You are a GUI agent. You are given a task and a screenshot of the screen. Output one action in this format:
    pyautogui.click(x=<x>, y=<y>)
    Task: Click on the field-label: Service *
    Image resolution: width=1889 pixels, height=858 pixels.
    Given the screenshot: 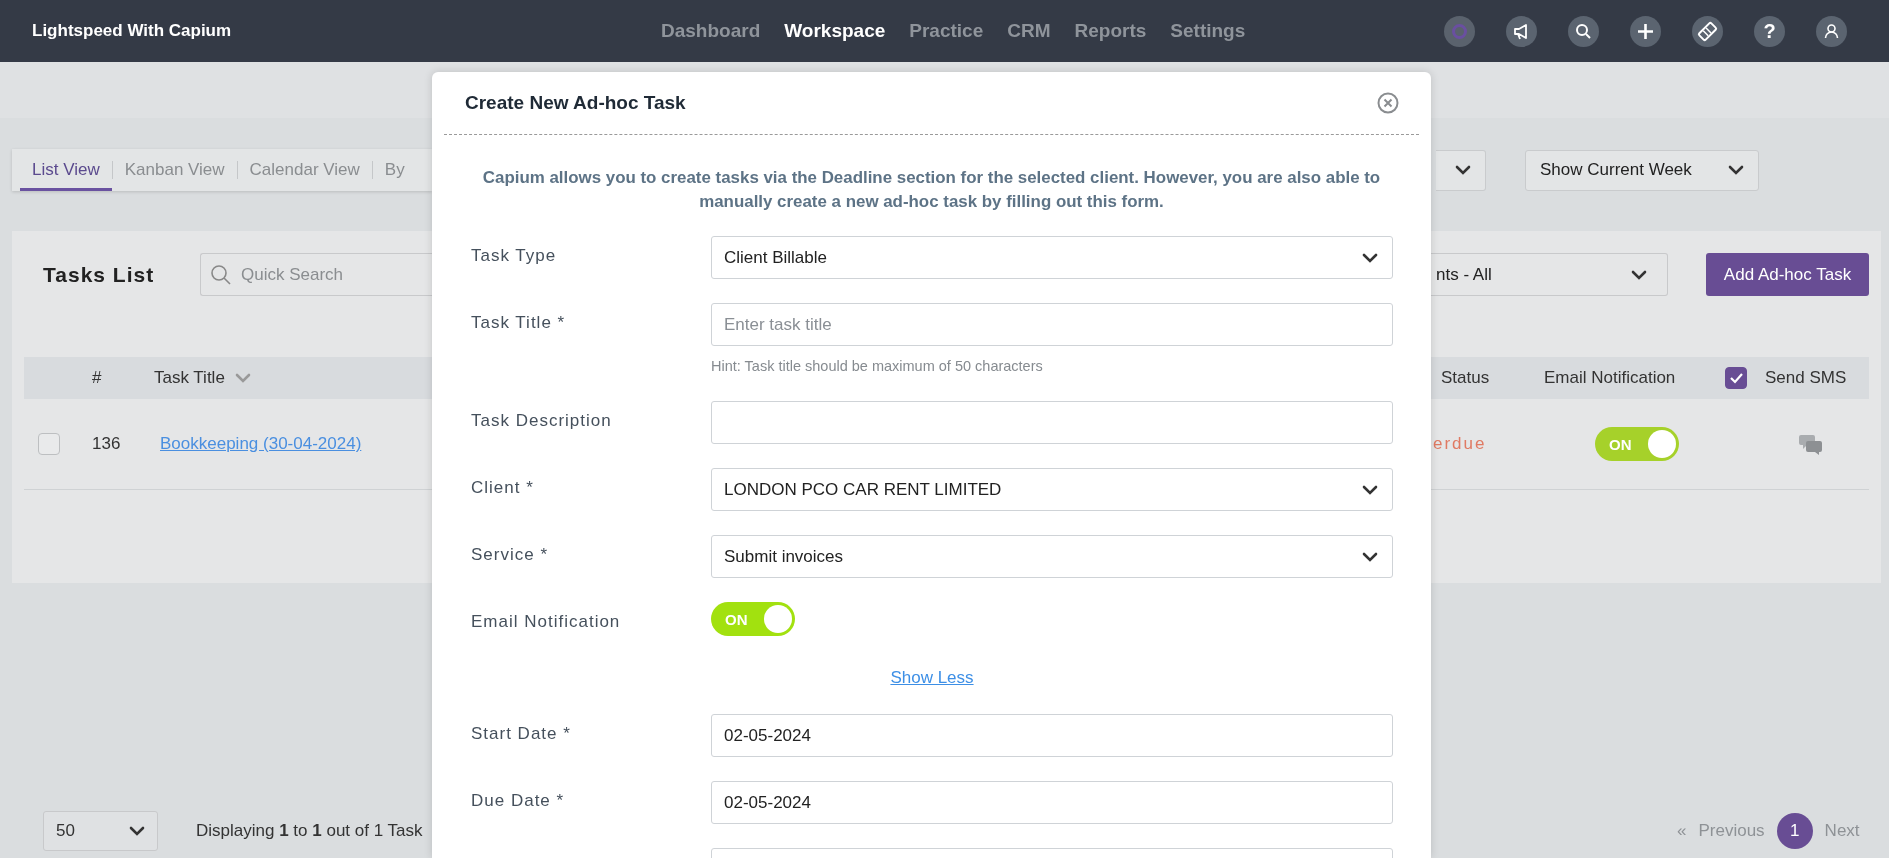 What is the action you would take?
    pyautogui.click(x=510, y=554)
    